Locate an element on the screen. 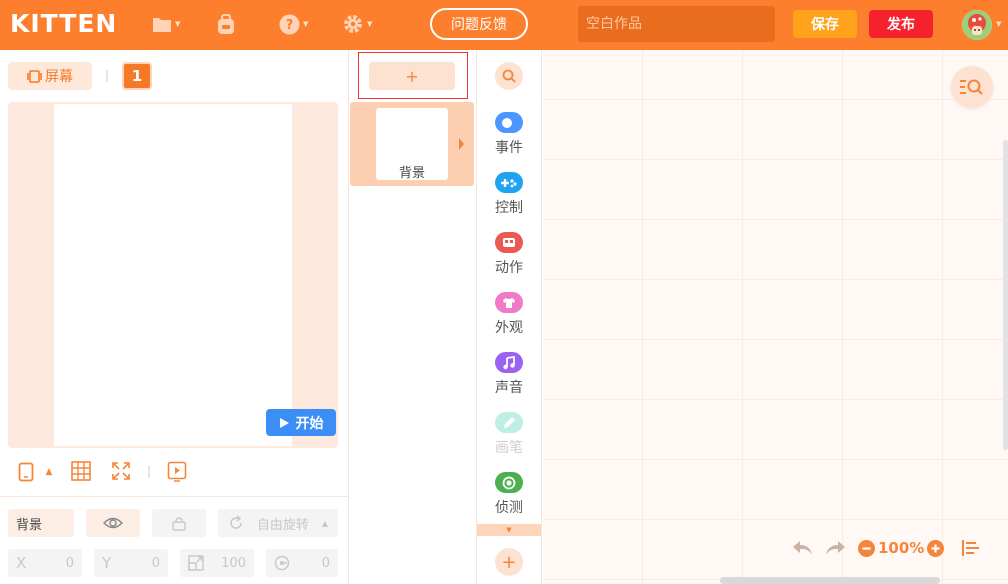 This screenshot has height=584, width=1008. direction-icon is located at coordinates (282, 563).